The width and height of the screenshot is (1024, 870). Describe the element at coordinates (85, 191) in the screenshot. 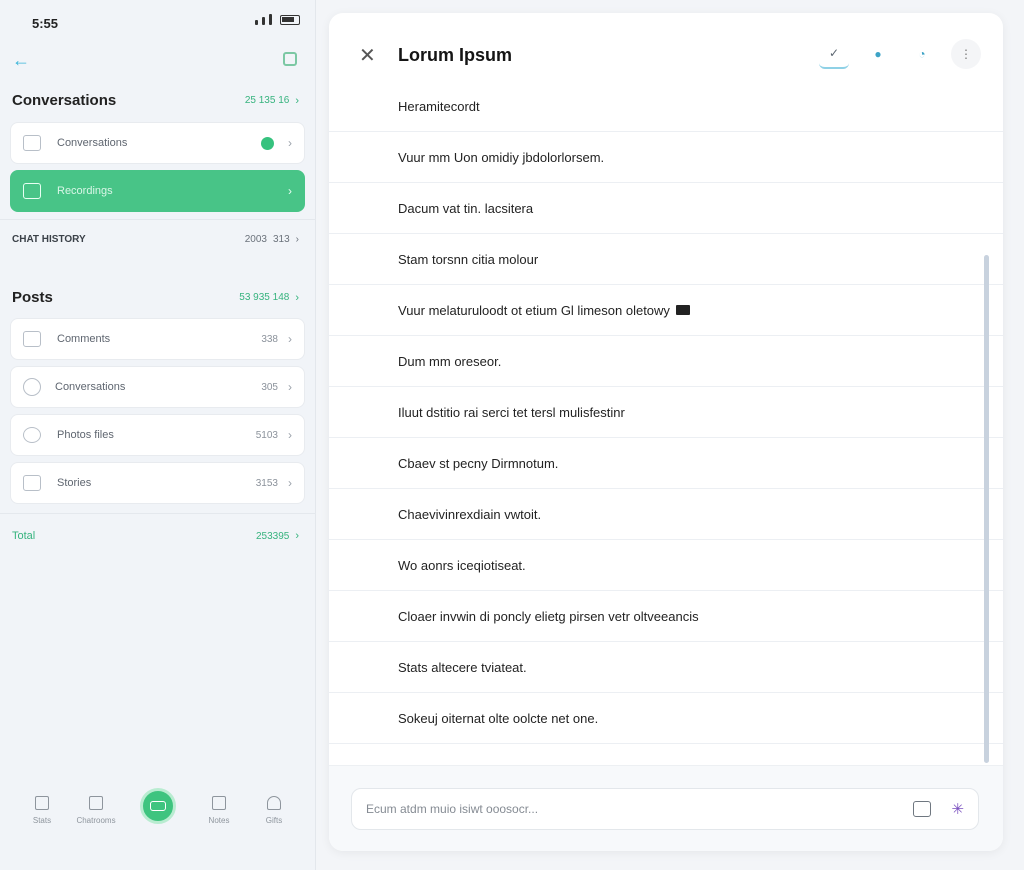

I see `card-label: Recordings` at that location.